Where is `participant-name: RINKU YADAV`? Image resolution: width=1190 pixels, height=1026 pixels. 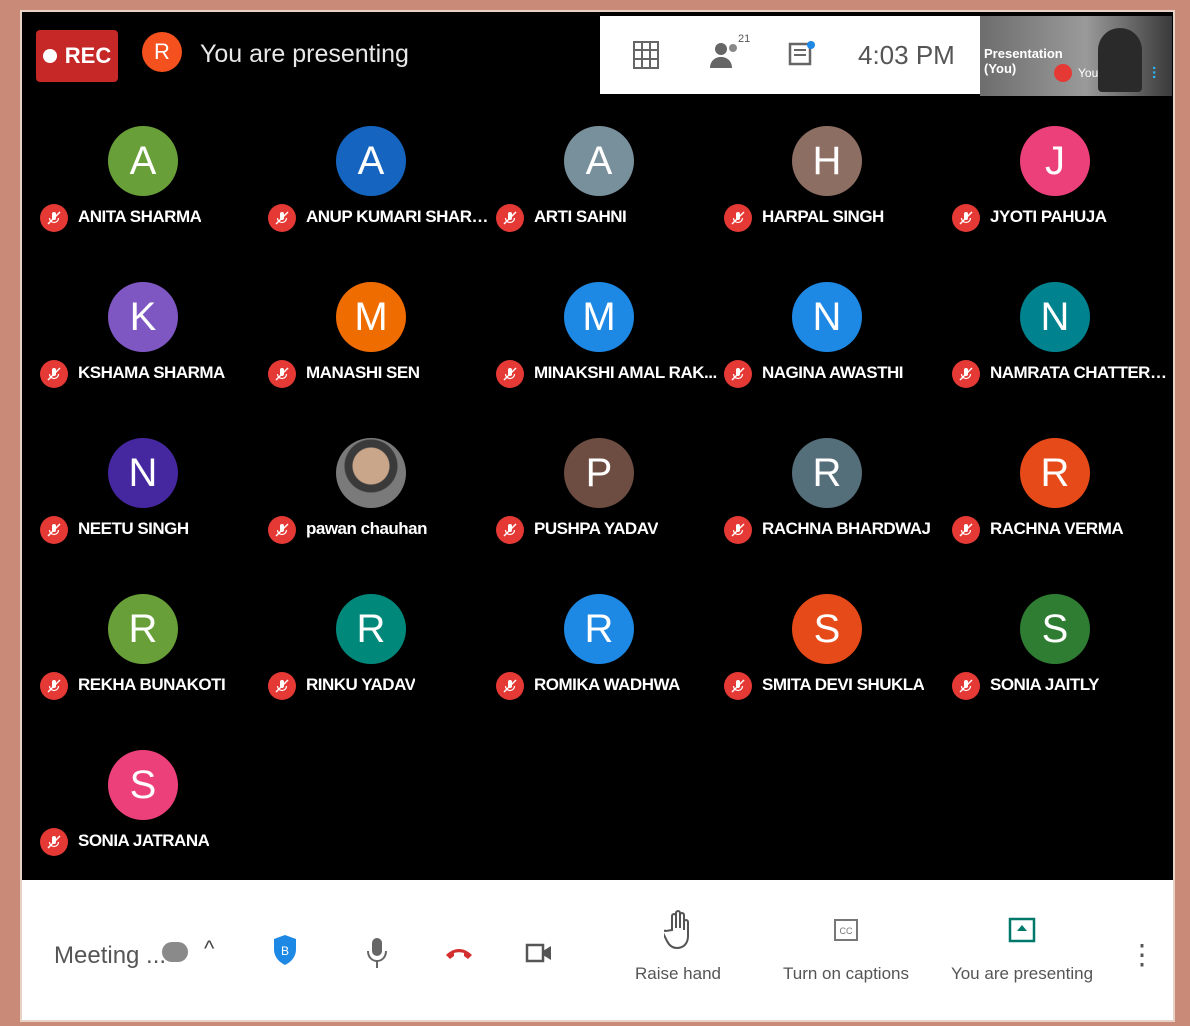 participant-name: RINKU YADAV is located at coordinates (361, 684).